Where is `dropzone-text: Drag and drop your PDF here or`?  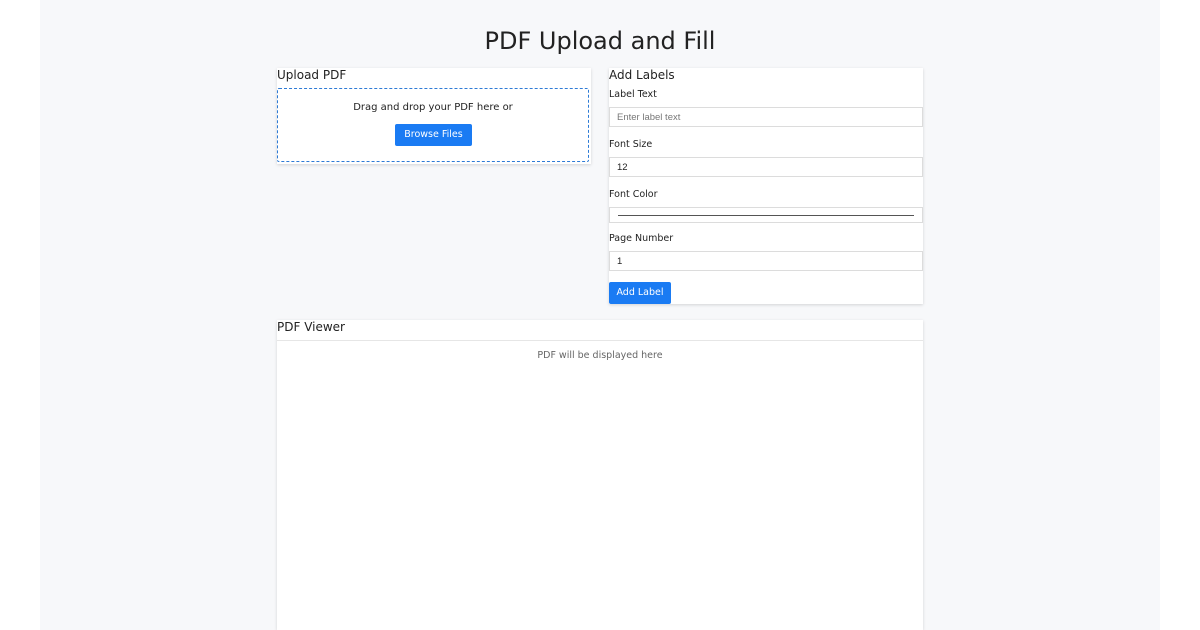
dropzone-text: Drag and drop your PDF here or is located at coordinates (433, 107).